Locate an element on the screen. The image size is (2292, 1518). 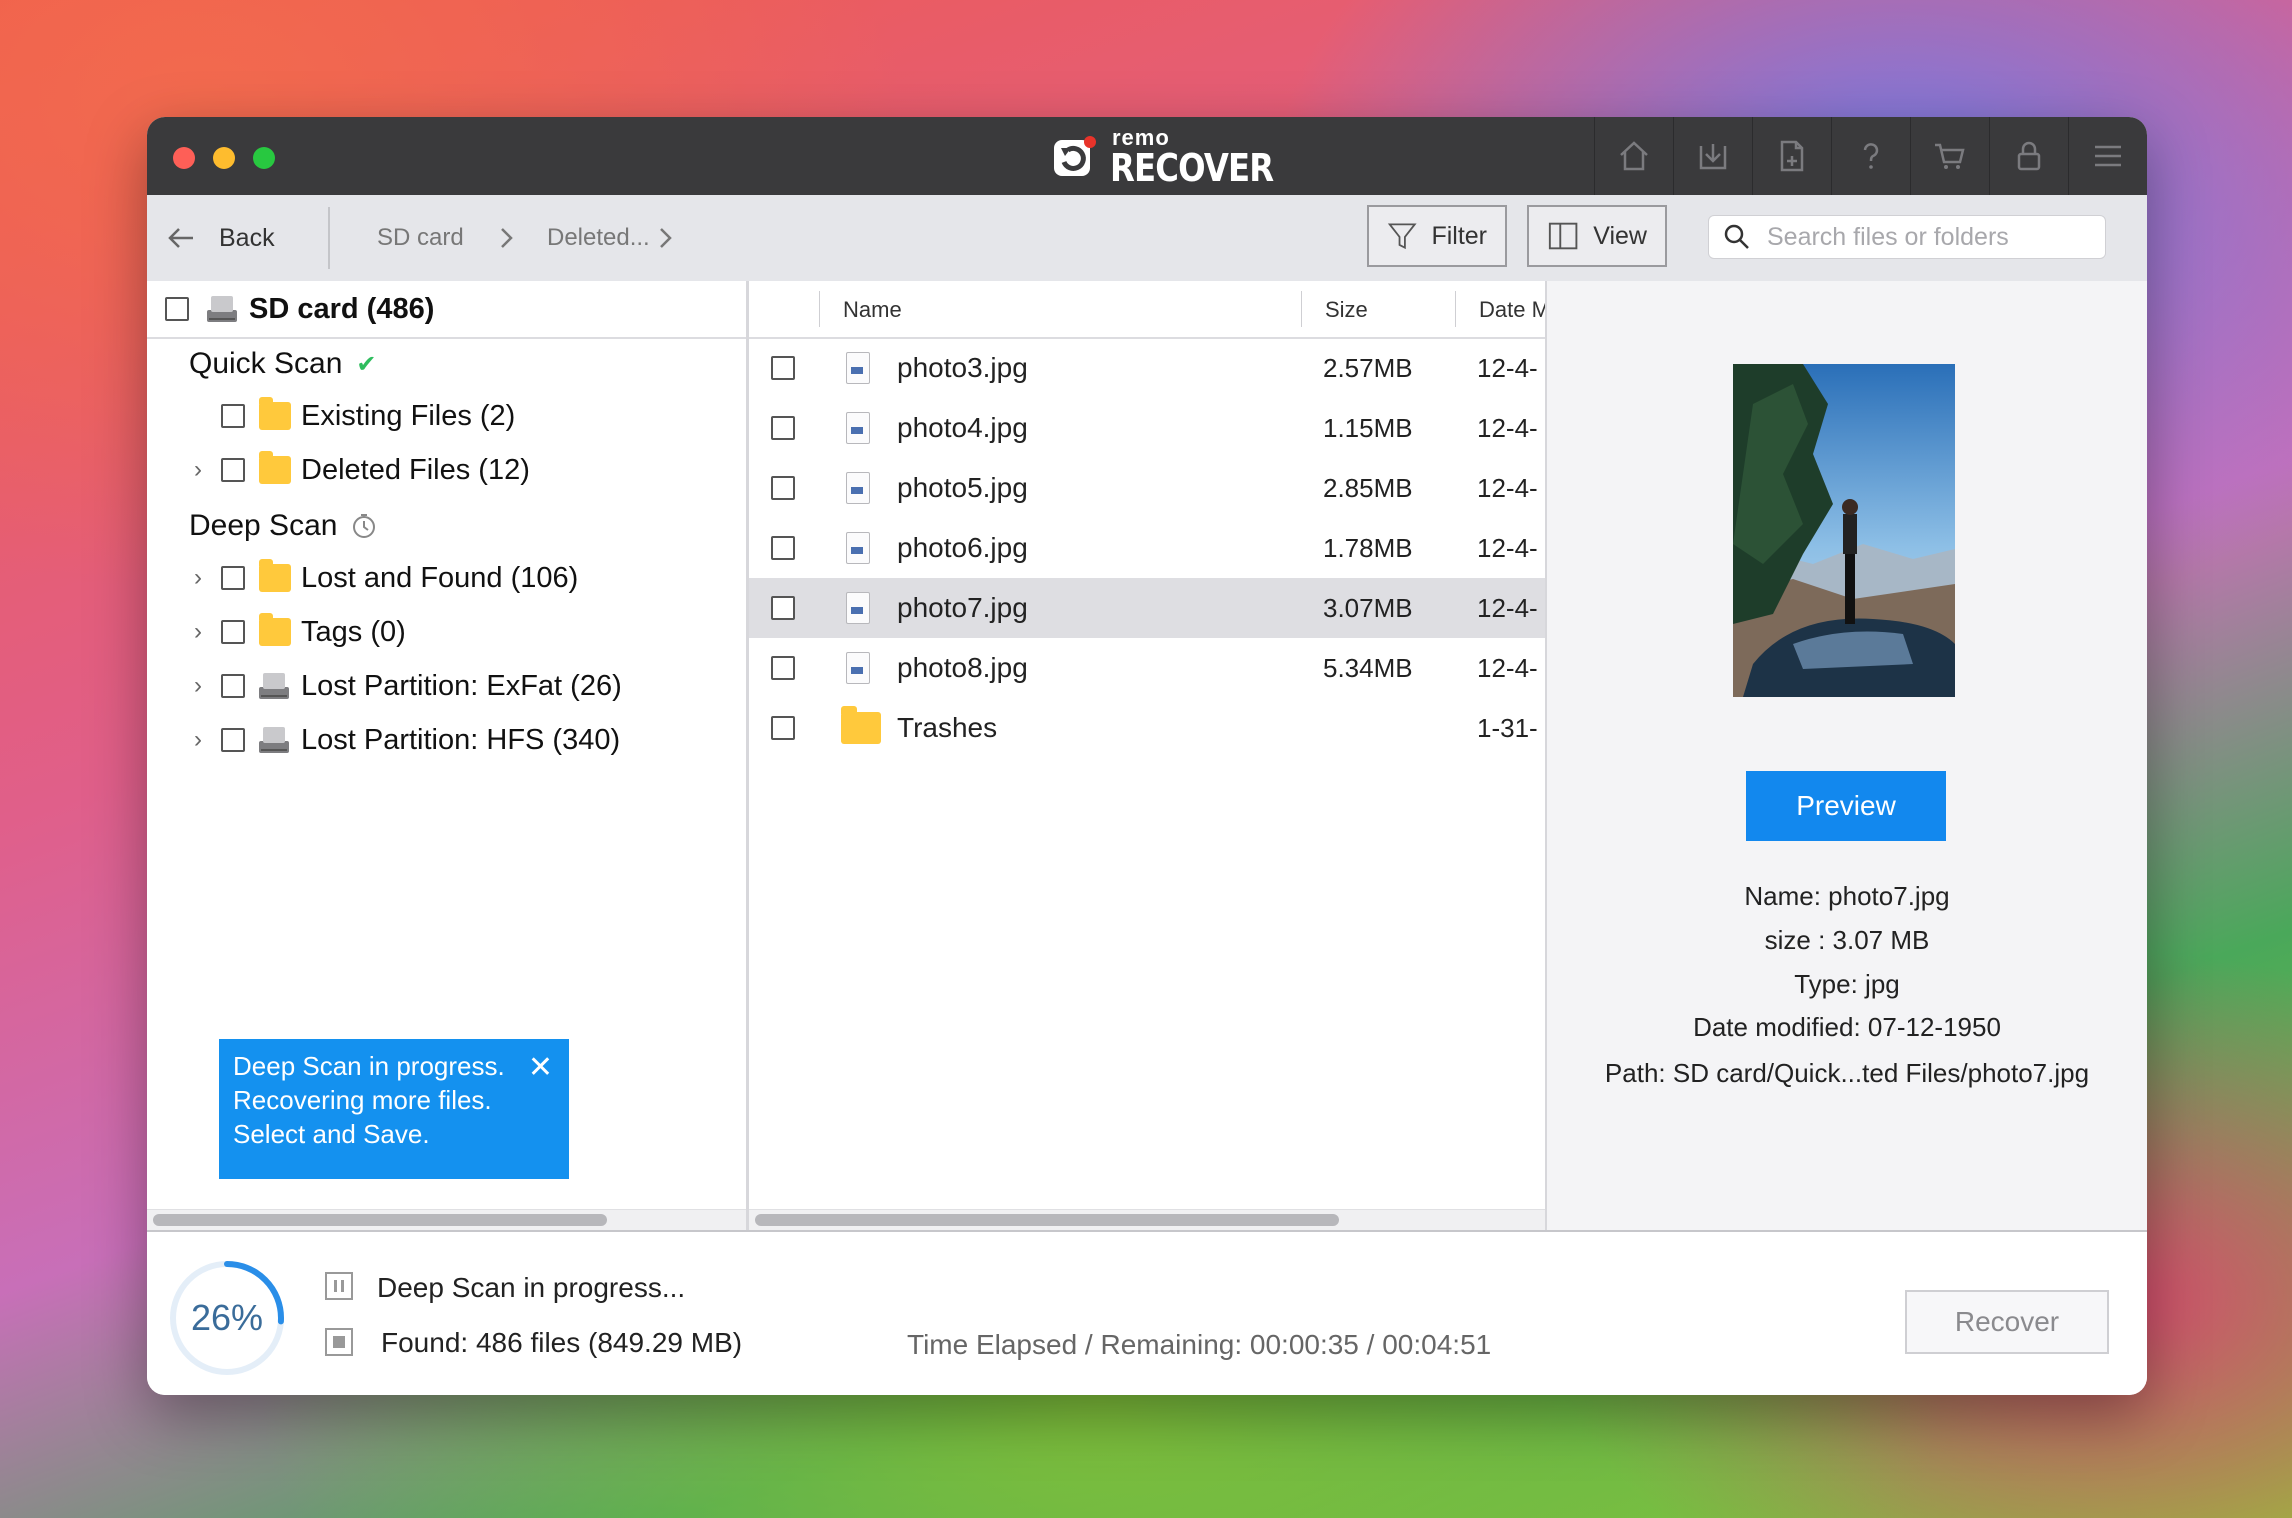
pause-button is located at coordinates (339, 1286).